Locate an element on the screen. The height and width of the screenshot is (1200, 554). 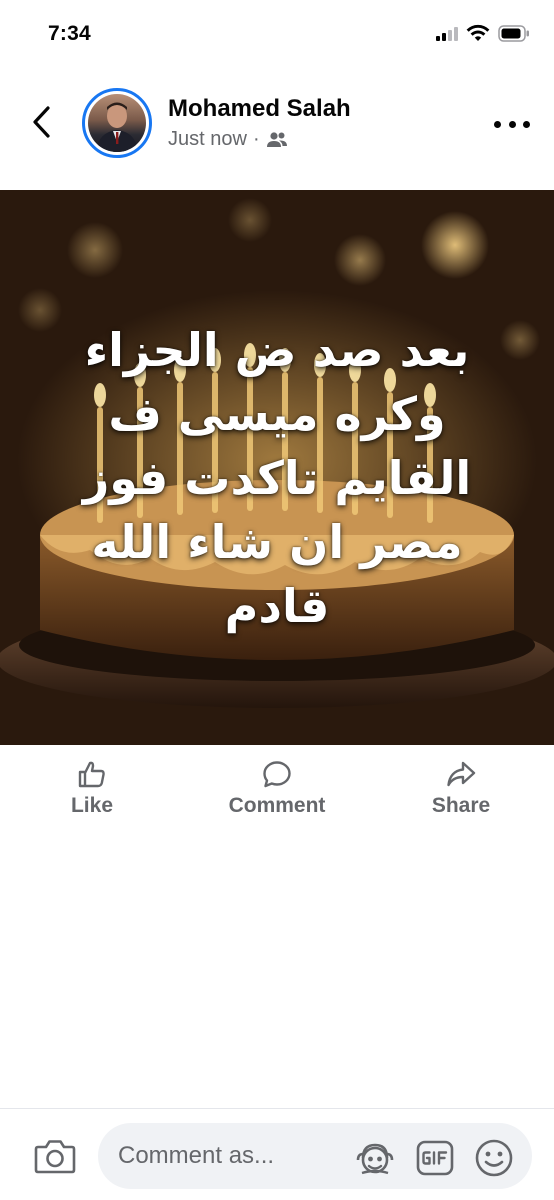
avatar-sticker-icon is located at coordinates (375, 1159).